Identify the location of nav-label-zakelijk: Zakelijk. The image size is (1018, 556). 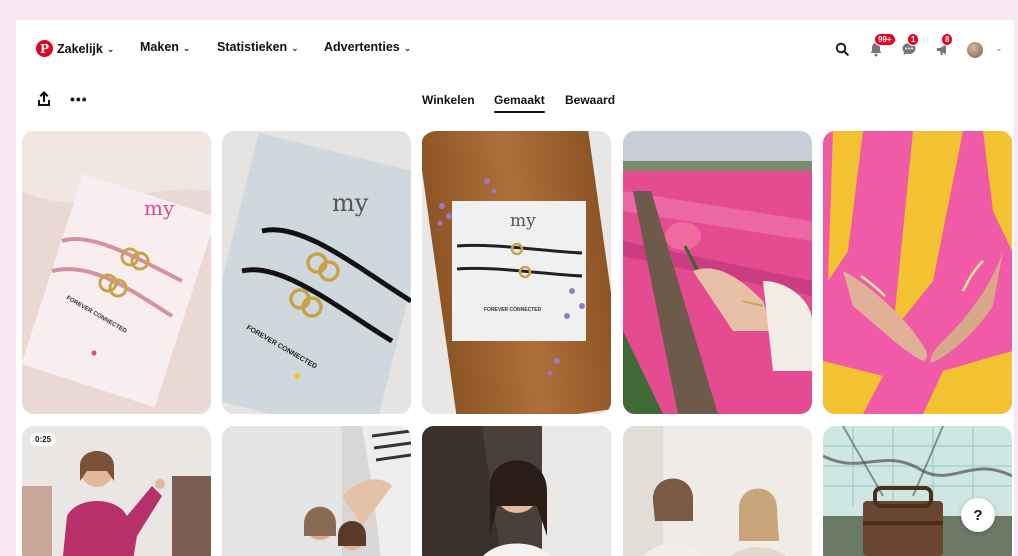
(80, 48).